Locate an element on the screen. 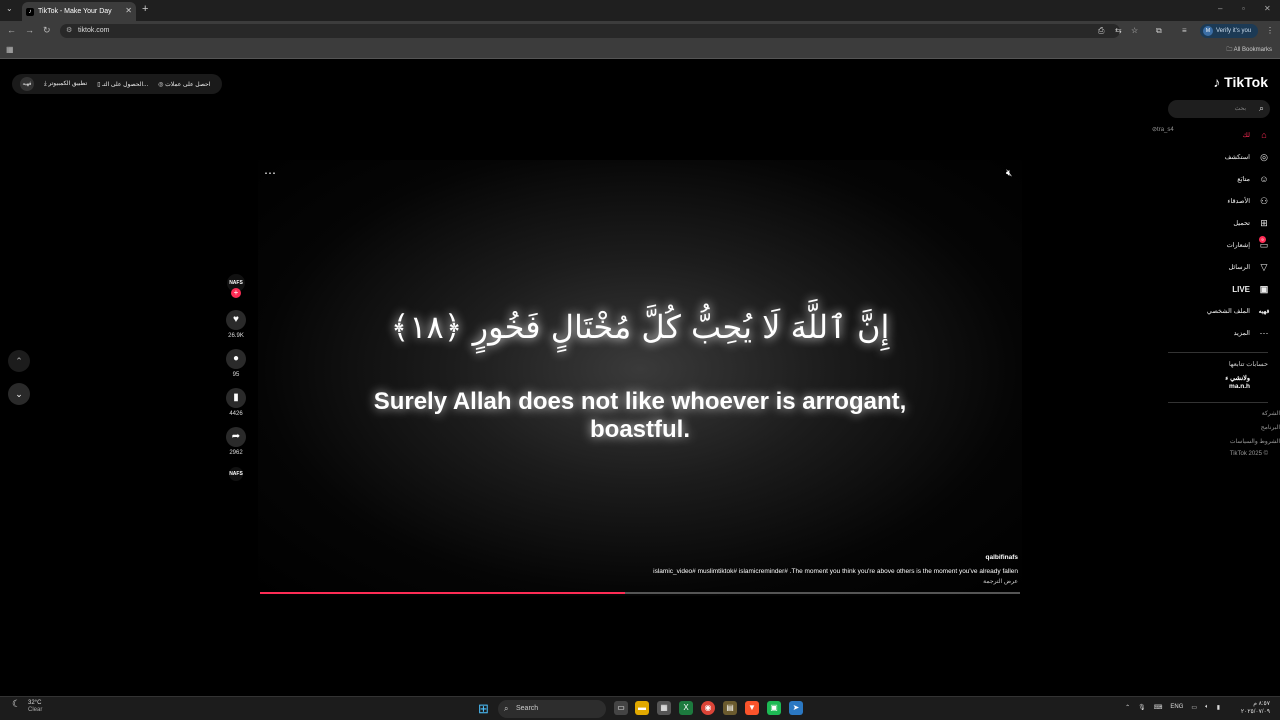  tiktok-logo: ♪ TikTok is located at coordinates (1240, 82).